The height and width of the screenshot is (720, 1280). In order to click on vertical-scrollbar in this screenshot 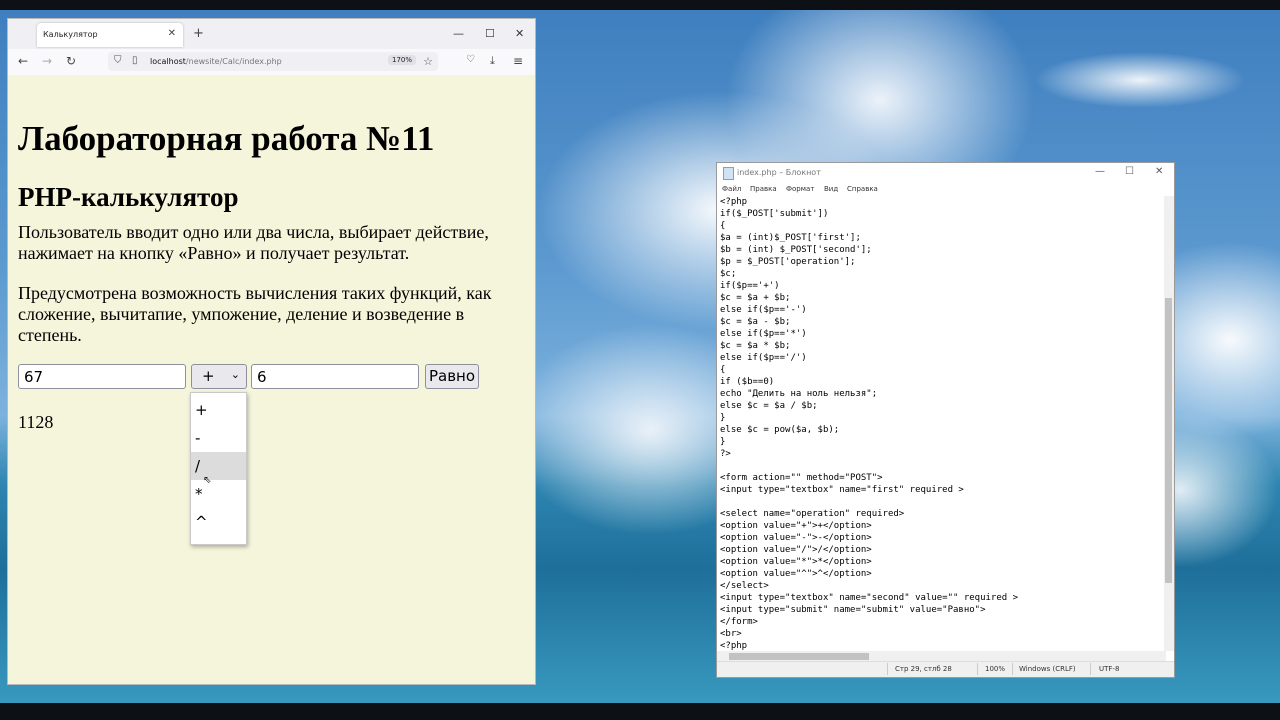, I will do `click(1169, 423)`.